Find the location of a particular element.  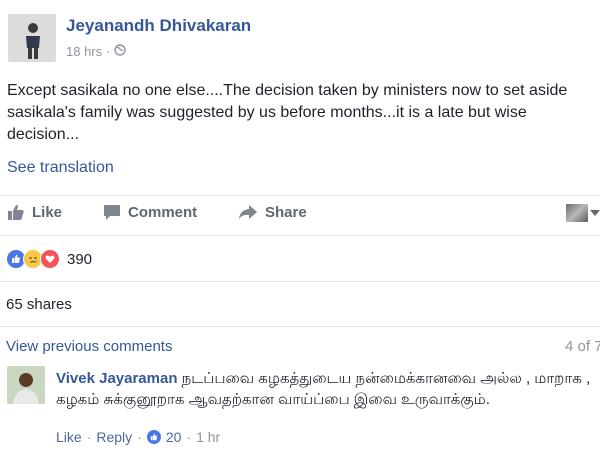

audience-selector is located at coordinates (583, 213).